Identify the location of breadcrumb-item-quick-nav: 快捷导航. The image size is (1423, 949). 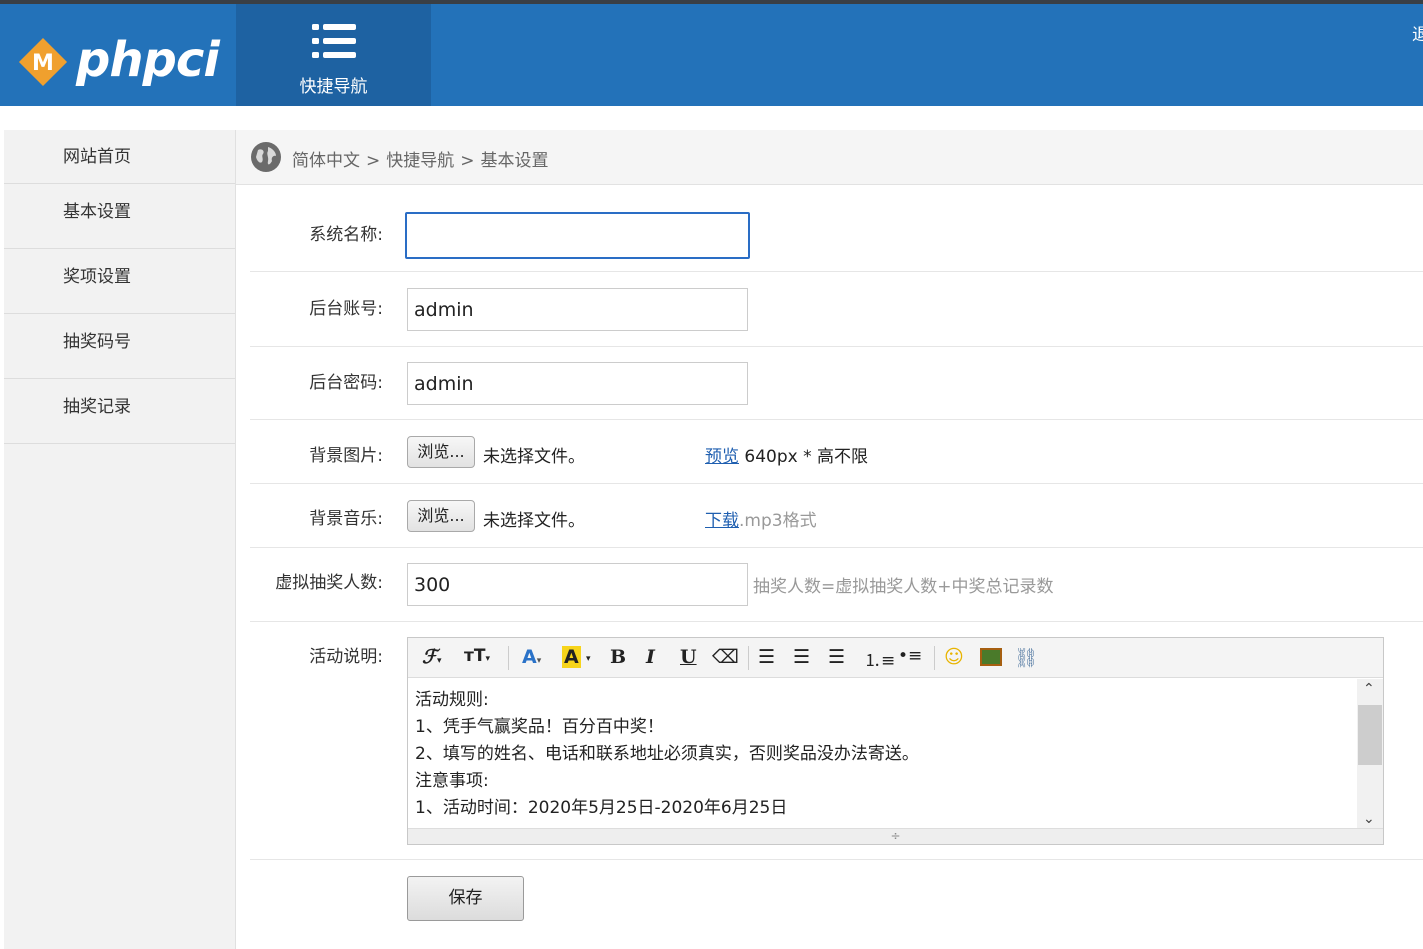
(420, 161).